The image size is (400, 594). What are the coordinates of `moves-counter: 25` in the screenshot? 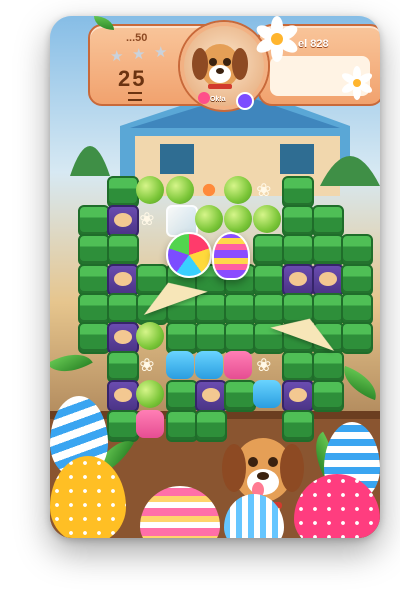 It's located at (132, 78).